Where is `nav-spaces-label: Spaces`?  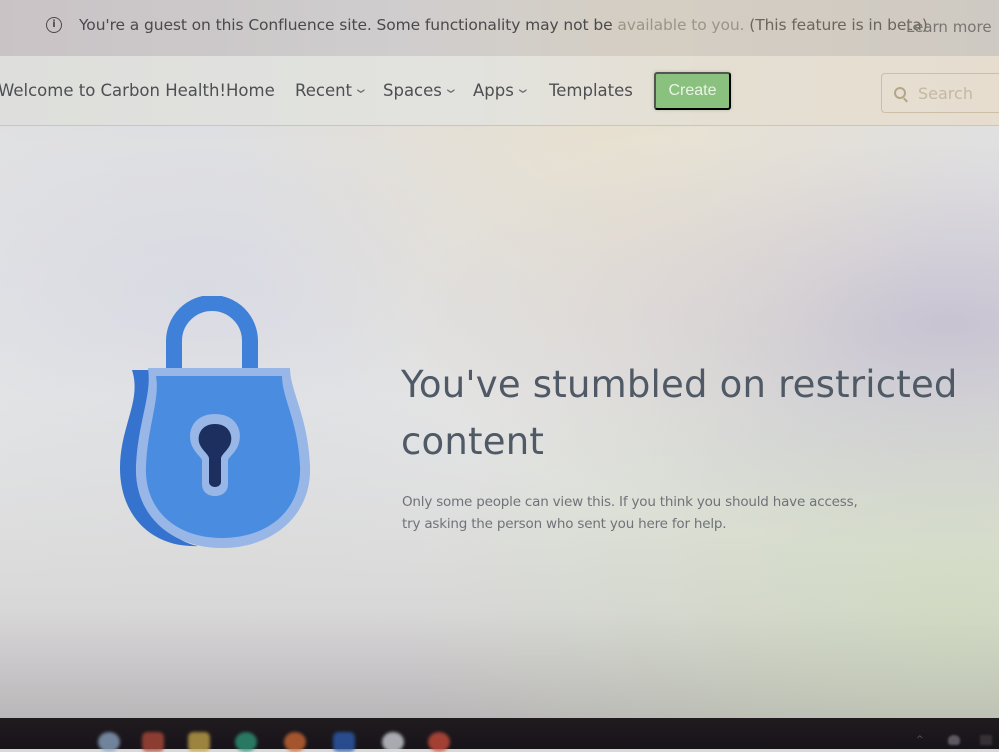
nav-spaces-label: Spaces is located at coordinates (412, 90).